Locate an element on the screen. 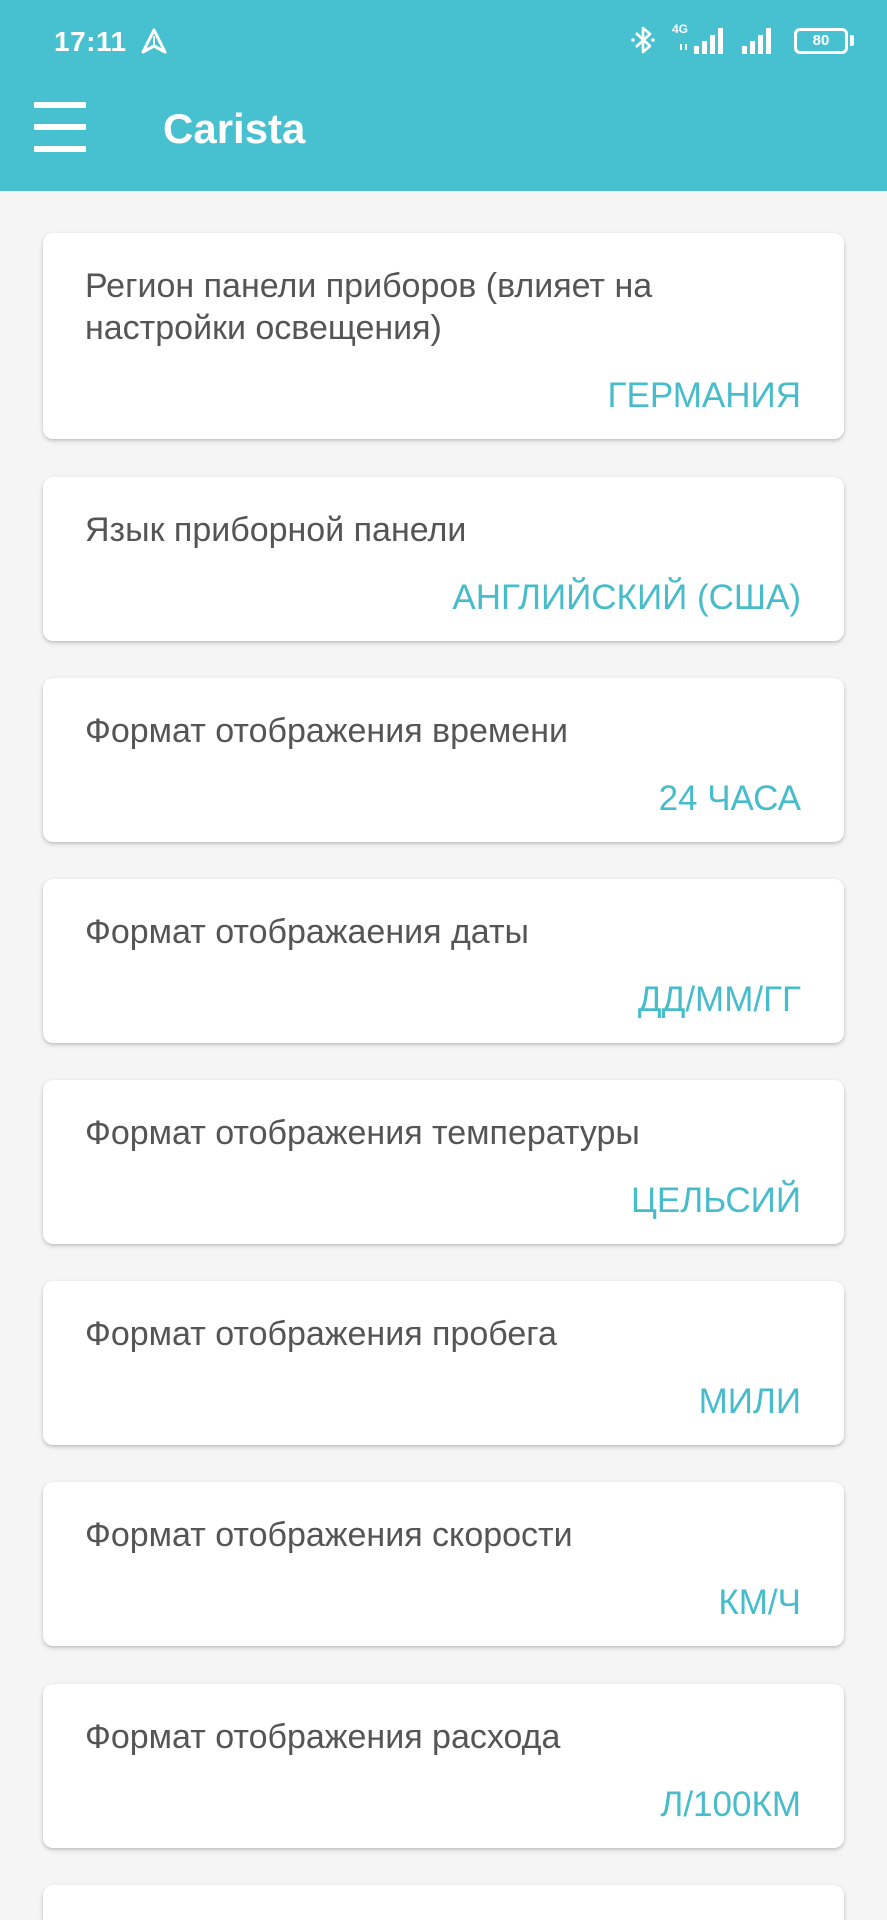 The height and width of the screenshot is (1920, 887). battery-cap is located at coordinates (852, 40).